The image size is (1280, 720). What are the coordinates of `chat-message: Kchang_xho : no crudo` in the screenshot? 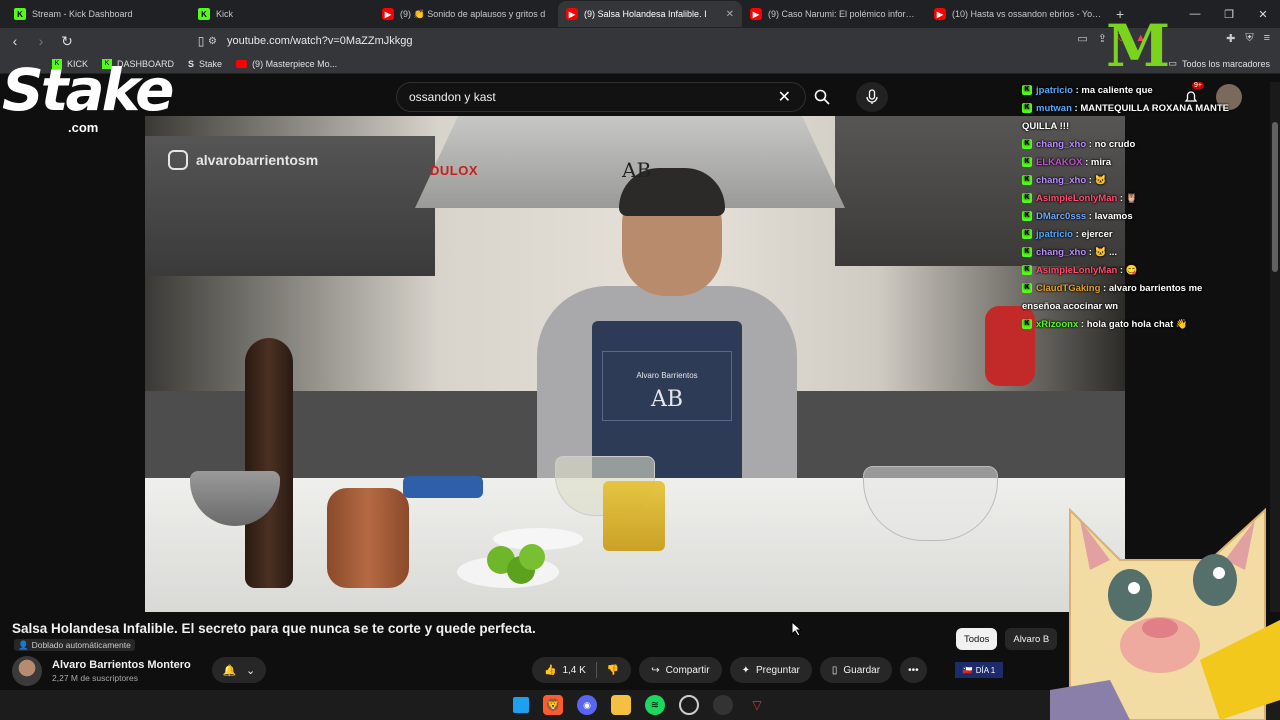 It's located at (1127, 145).